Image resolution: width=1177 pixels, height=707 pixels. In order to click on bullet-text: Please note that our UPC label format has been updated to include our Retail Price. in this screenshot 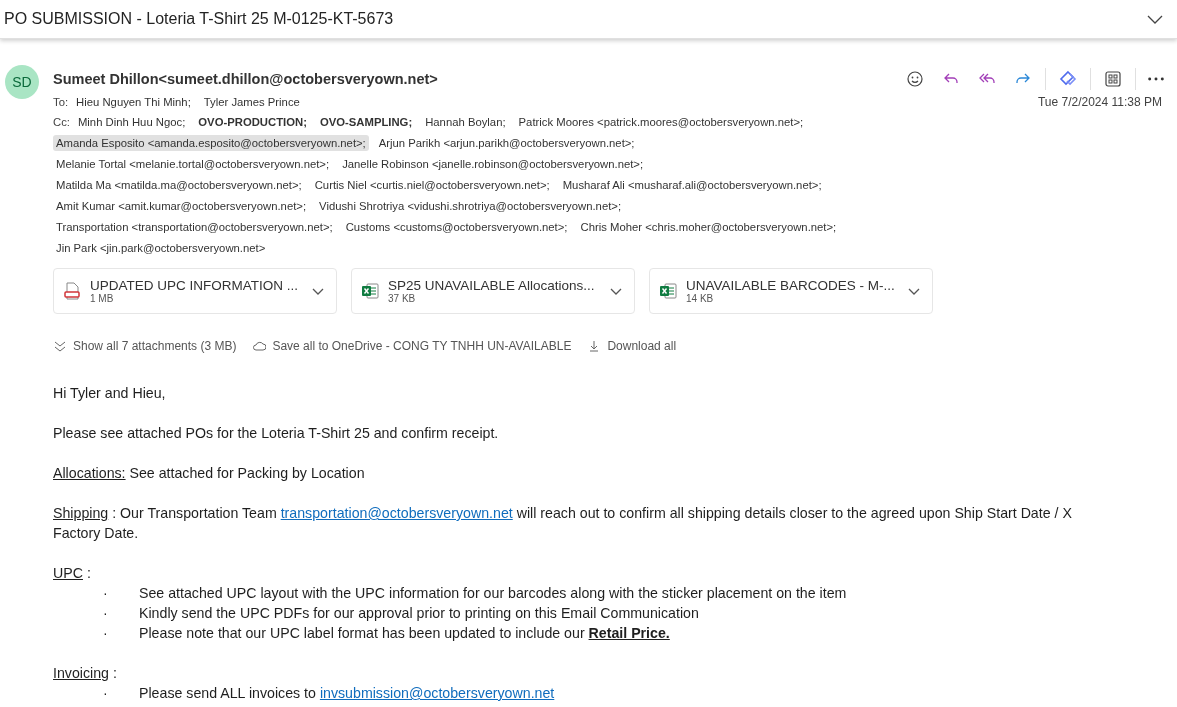, I will do `click(404, 633)`.